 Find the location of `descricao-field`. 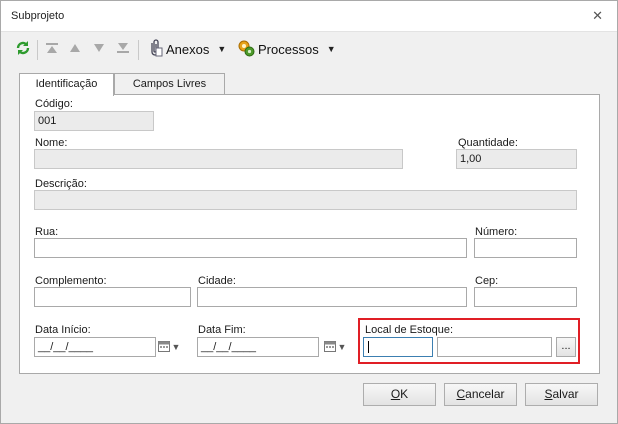

descricao-field is located at coordinates (305, 200).